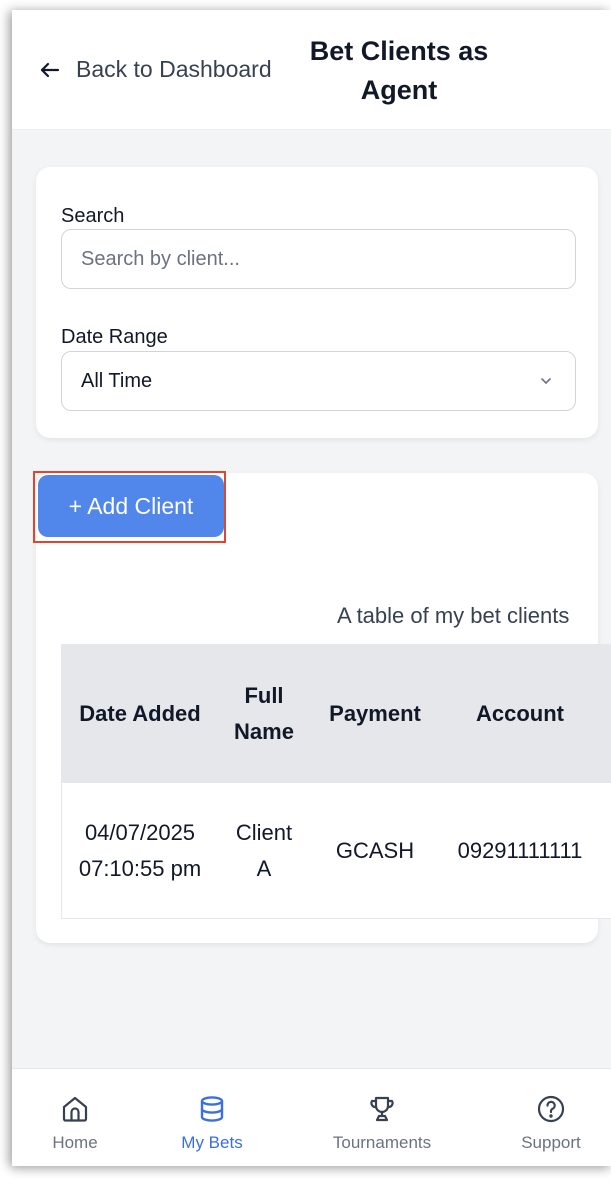 Image resolution: width=611 pixels, height=1178 pixels. What do you see at coordinates (453, 615) in the screenshot?
I see `table-caption: A table of my bet clients` at bounding box center [453, 615].